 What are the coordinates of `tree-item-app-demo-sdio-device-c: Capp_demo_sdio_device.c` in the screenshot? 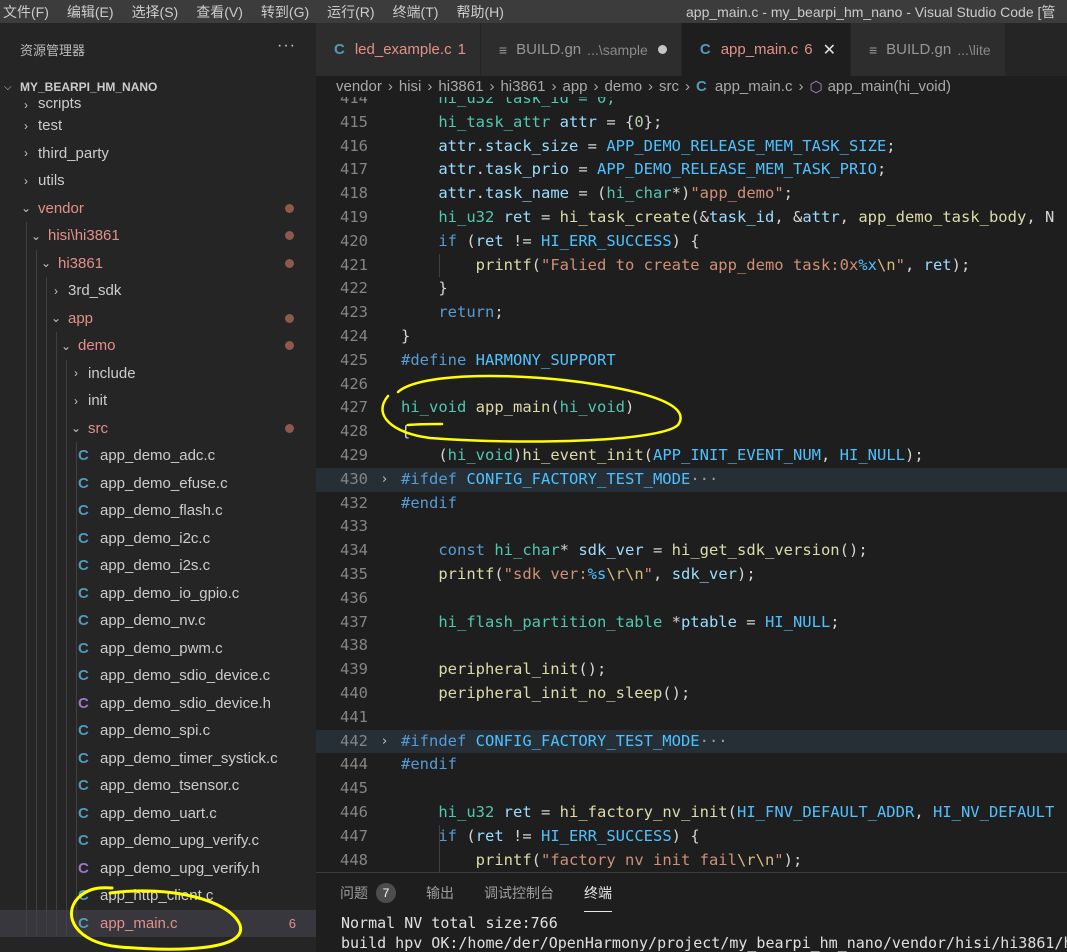 It's located at (158, 676).